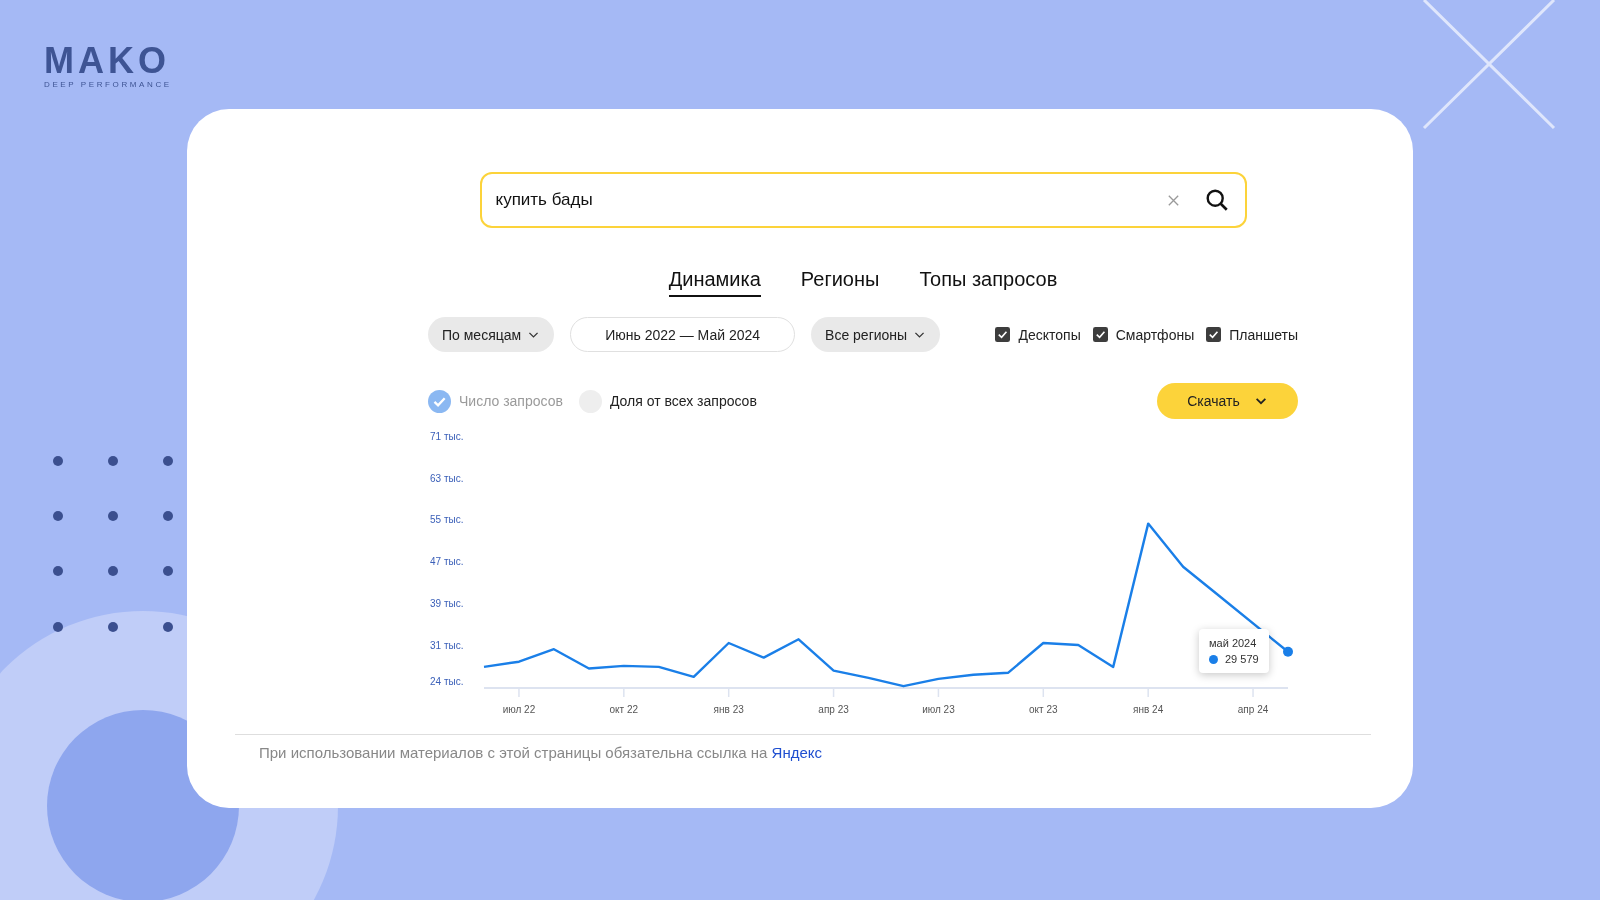 This screenshot has width=1600, height=900. I want to click on axis-label: окт 22, so click(624, 709).